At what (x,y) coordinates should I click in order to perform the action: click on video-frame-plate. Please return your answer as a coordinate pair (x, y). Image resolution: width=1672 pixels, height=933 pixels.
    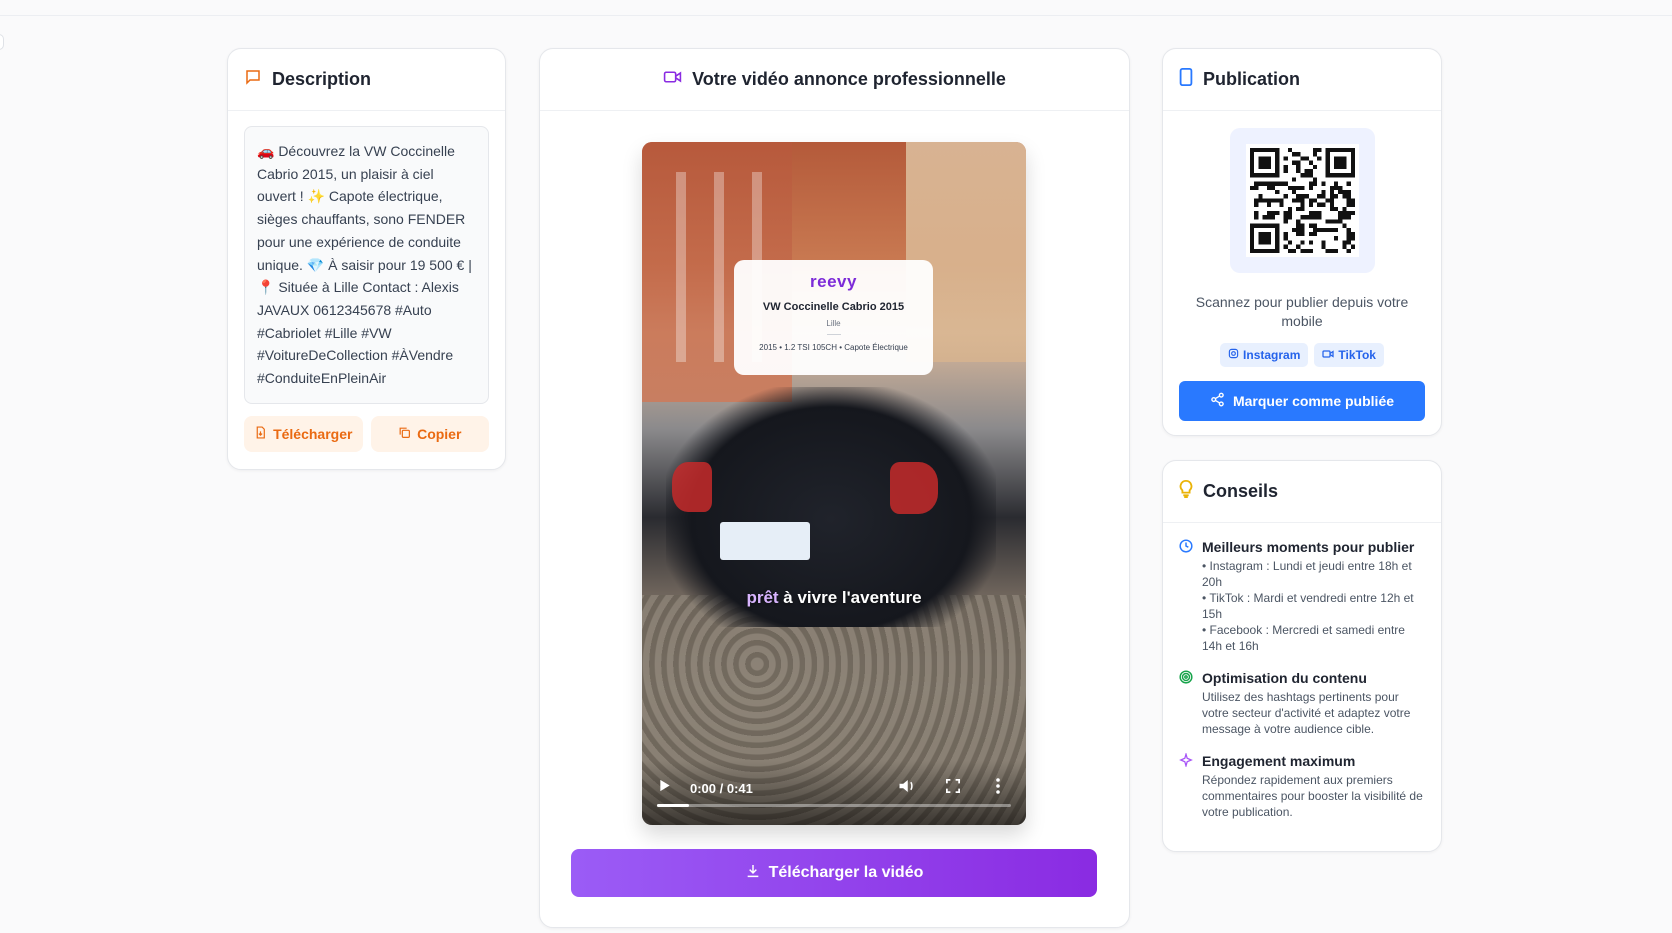
    Looking at the image, I should click on (765, 541).